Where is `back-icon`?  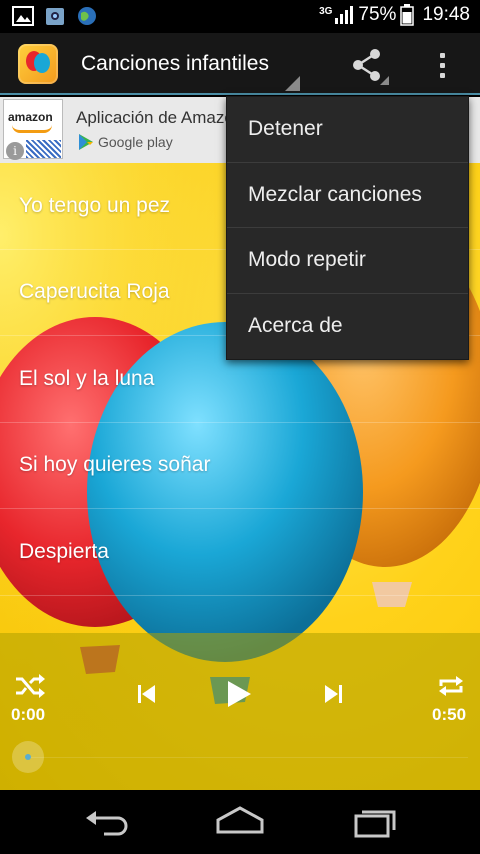
back-icon is located at coordinates (108, 822).